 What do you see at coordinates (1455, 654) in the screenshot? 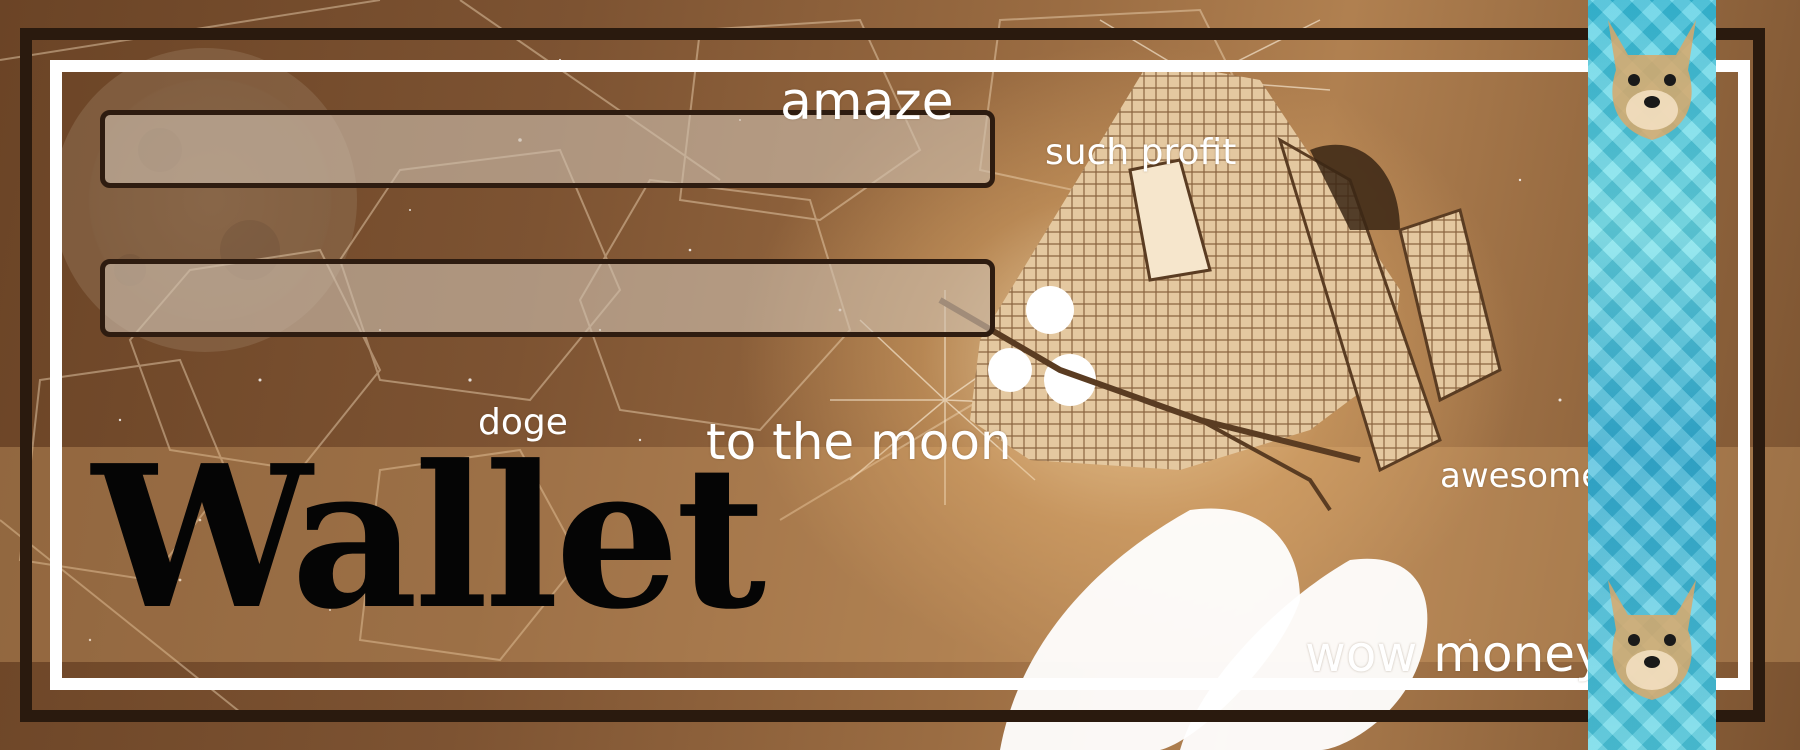
I see `word-wow-money: wow money` at bounding box center [1455, 654].